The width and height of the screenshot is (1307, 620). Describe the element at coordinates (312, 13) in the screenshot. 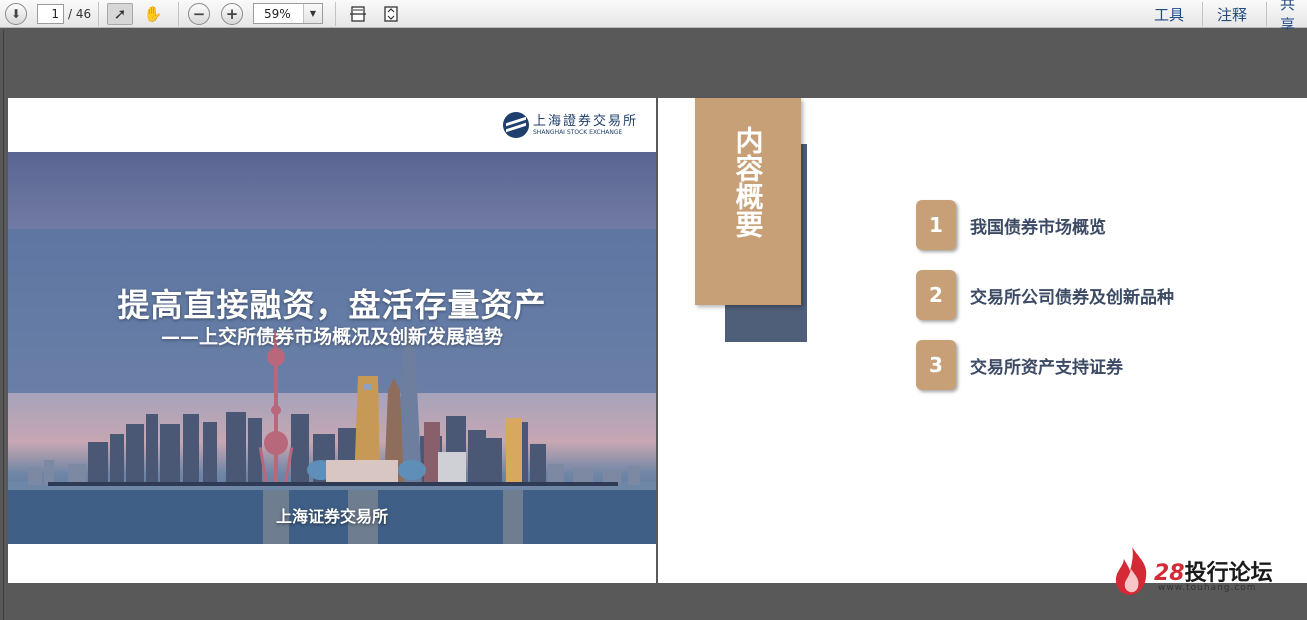

I see `chevron-down-icon: ▼` at that location.